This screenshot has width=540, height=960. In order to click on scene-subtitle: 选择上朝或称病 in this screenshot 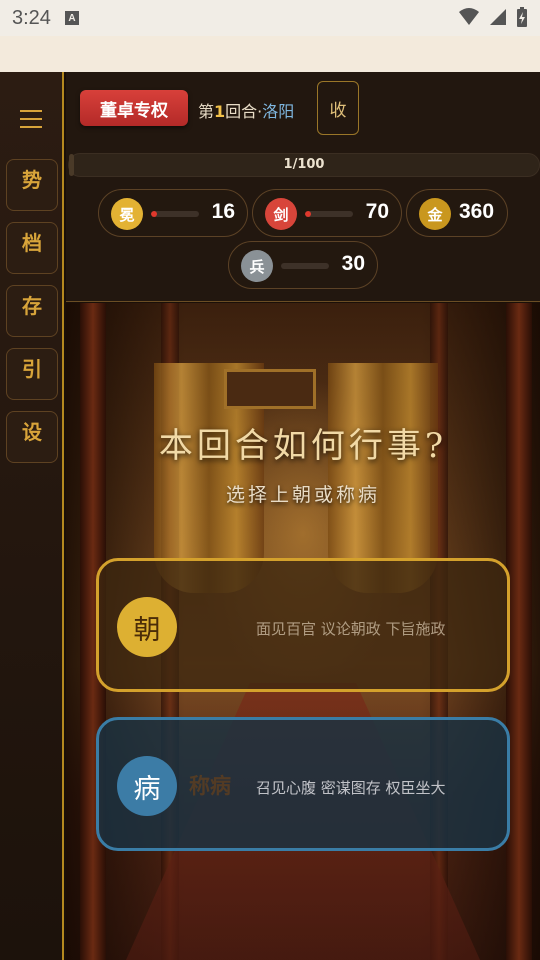, I will do `click(302, 495)`.